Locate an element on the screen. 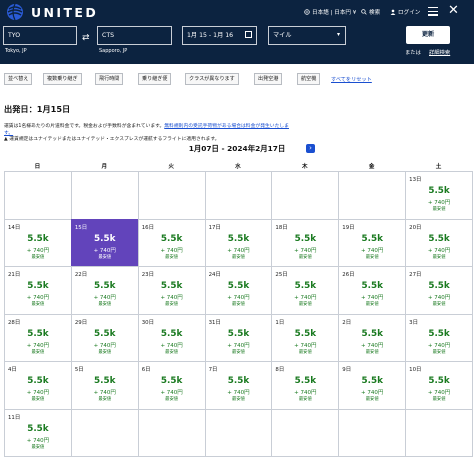  day-label: 11日 is located at coordinates (14, 417).